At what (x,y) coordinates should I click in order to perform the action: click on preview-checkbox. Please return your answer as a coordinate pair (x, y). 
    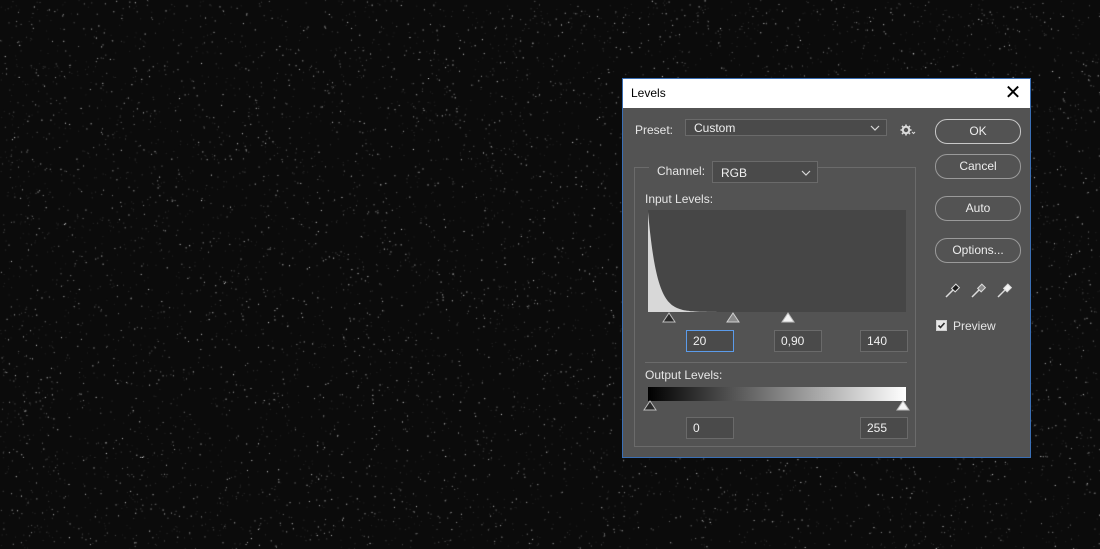
    Looking at the image, I should click on (941, 325).